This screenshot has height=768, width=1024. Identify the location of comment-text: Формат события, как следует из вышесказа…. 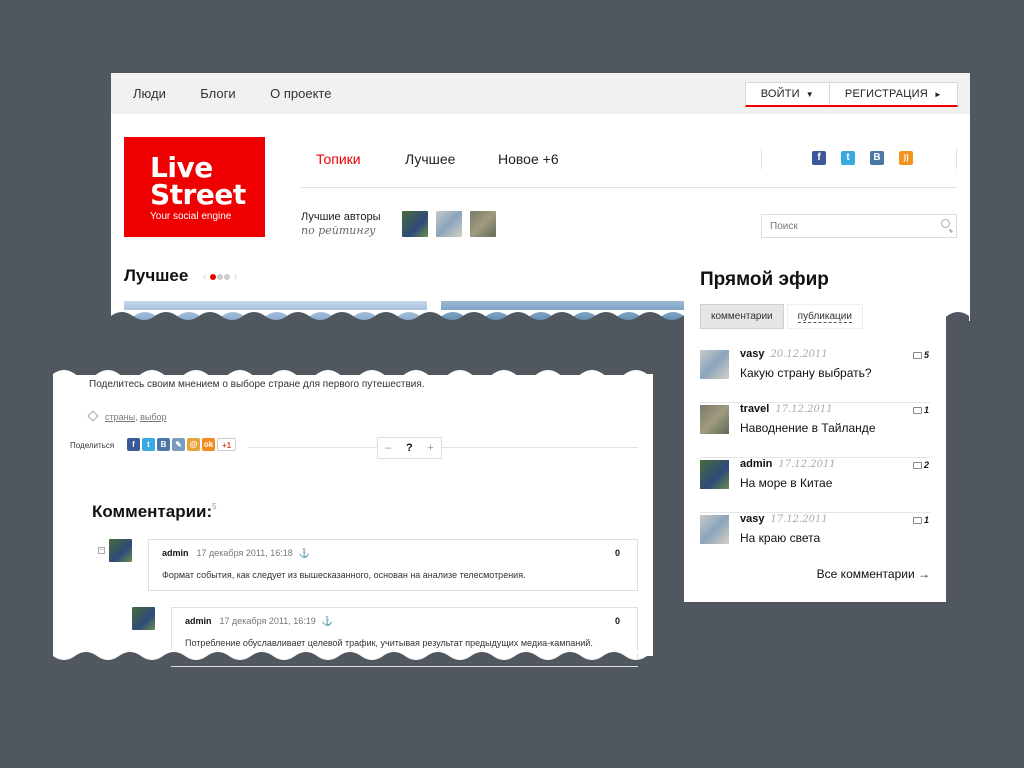
(344, 575).